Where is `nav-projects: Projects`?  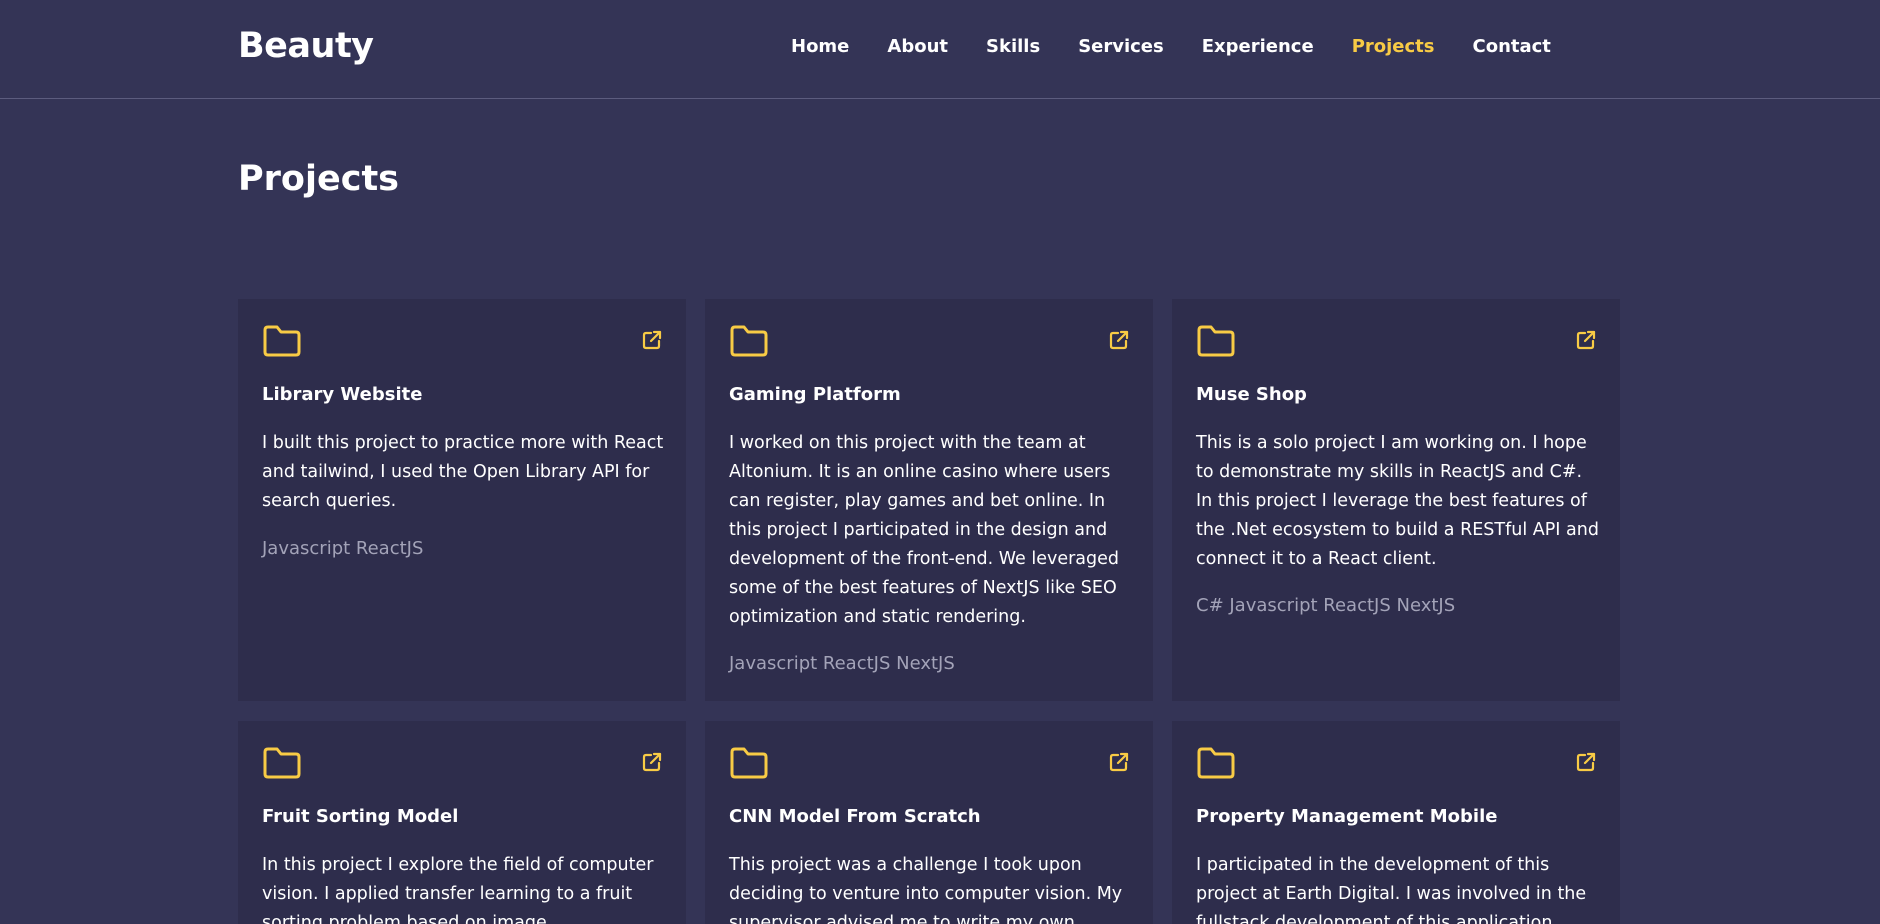
nav-projects: Projects is located at coordinates (1393, 46).